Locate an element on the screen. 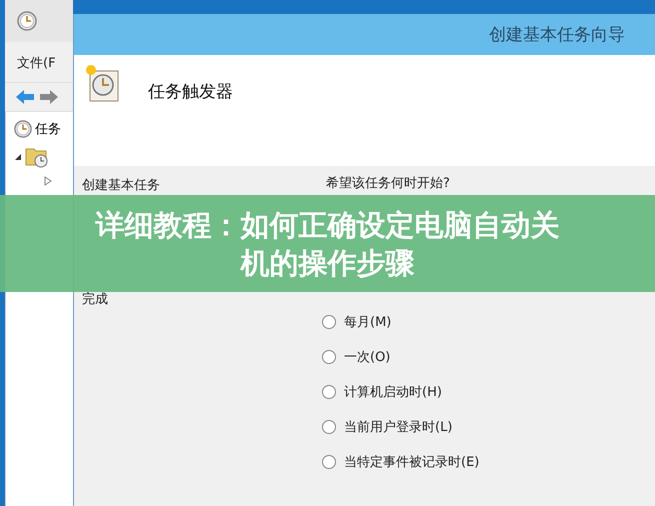 The height and width of the screenshot is (506, 655). back-icon is located at coordinates (25, 97).